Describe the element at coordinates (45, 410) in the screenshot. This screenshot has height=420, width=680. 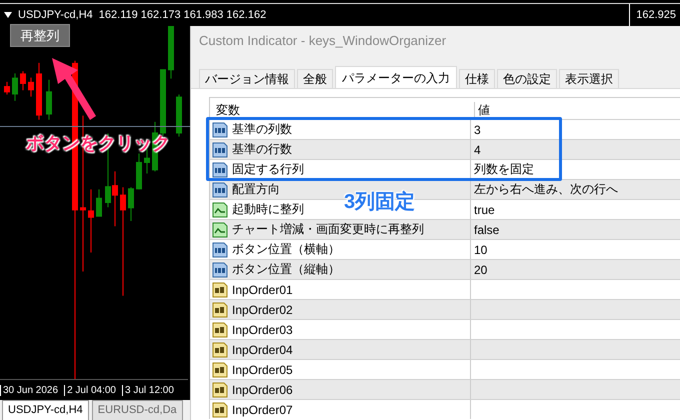
I see `chart-tab: USDJPY-cd,H4` at that location.